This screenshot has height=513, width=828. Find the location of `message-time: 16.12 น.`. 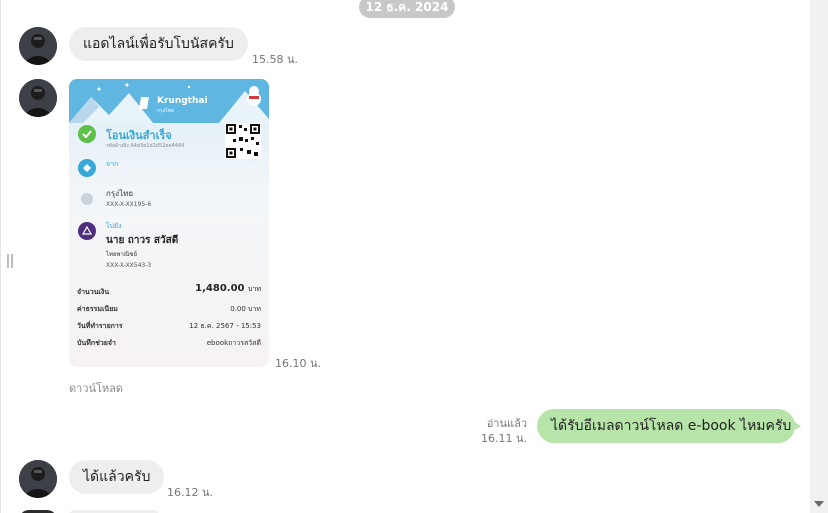

message-time: 16.12 น. is located at coordinates (190, 492).